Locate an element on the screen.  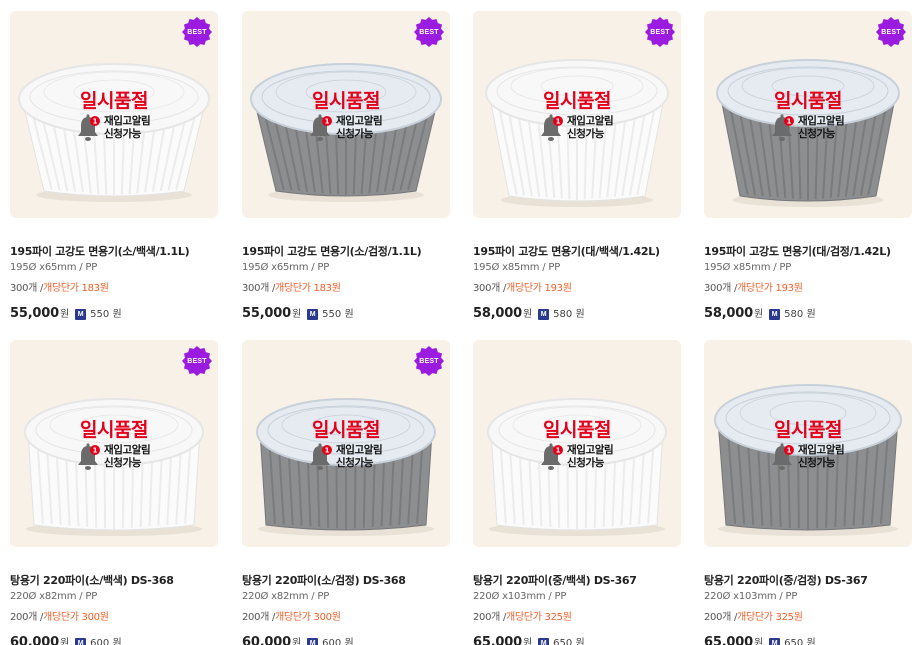
mileage-value: 550 원 is located at coordinates (106, 314).